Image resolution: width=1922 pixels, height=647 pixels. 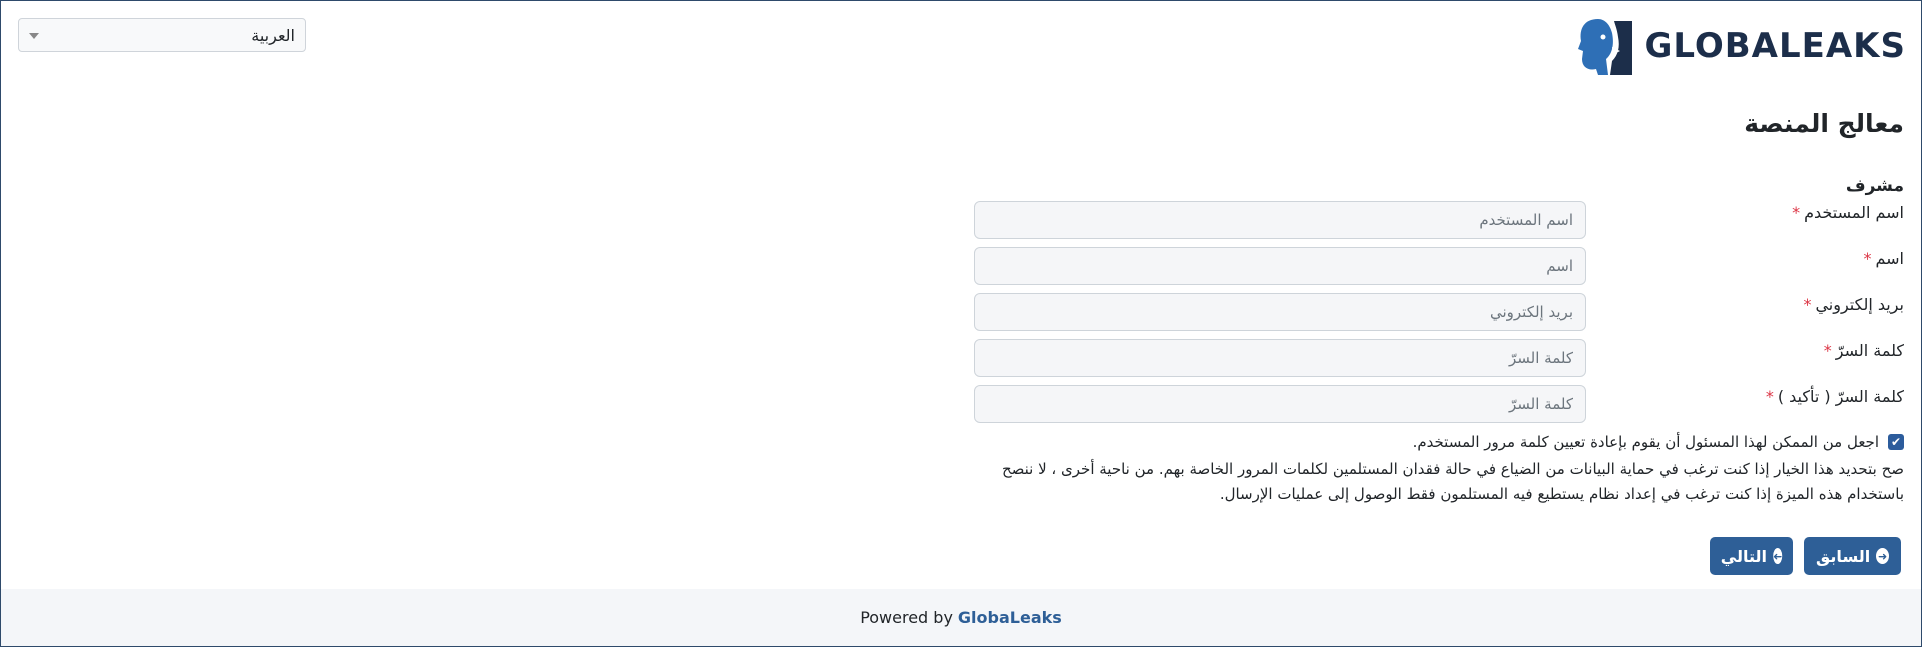 I want to click on footer-globaleaks-link: GlobaLeaks, so click(x=1010, y=617).